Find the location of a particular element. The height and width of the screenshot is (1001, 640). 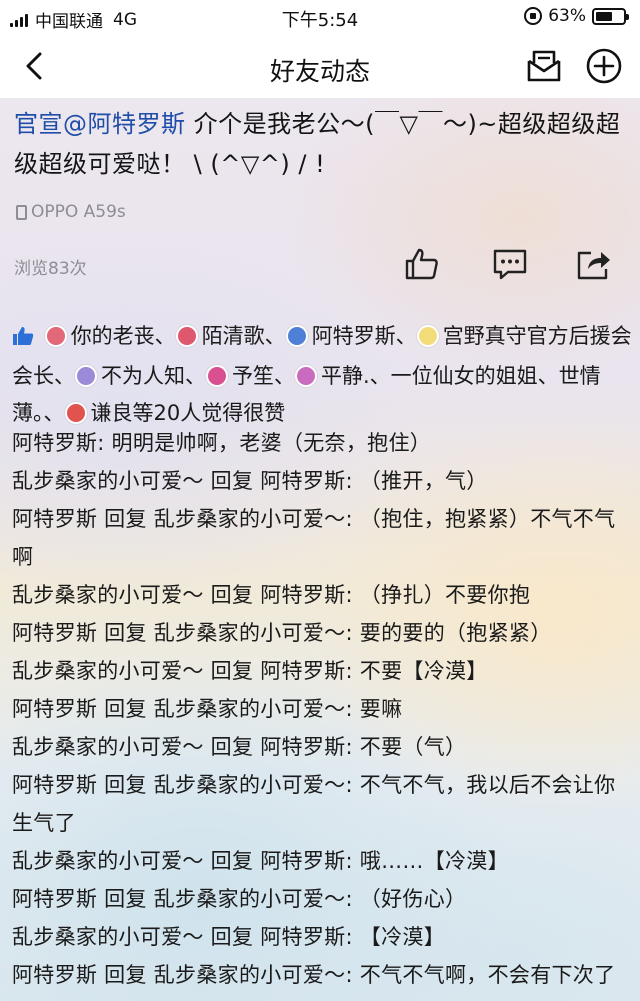

liker-name: 予笙、 is located at coordinates (263, 376).